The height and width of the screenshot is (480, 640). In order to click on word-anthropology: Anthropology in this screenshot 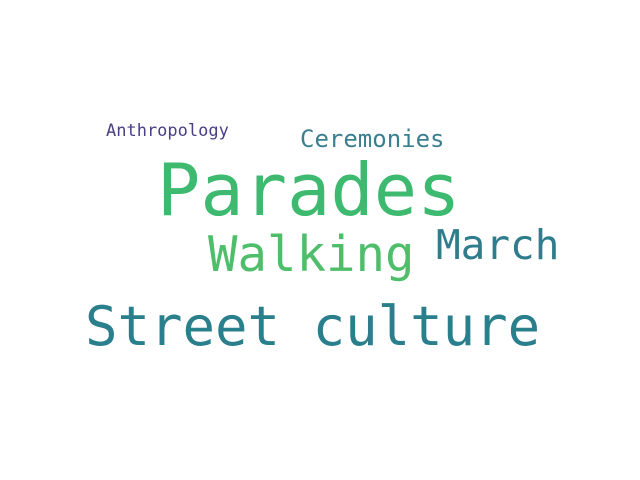, I will do `click(167, 131)`.